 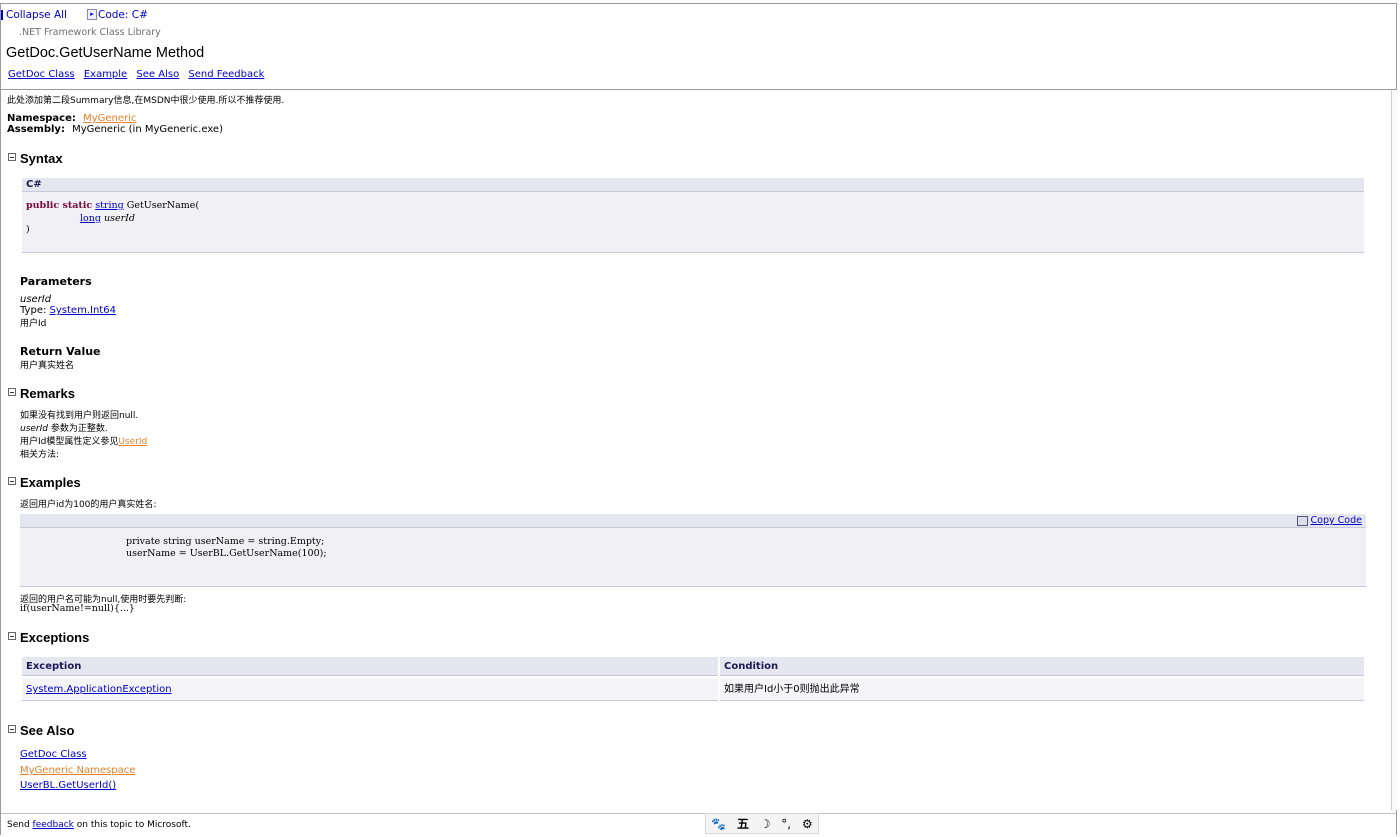 What do you see at coordinates (105, 74) in the screenshot?
I see `nav-link-example: Example` at bounding box center [105, 74].